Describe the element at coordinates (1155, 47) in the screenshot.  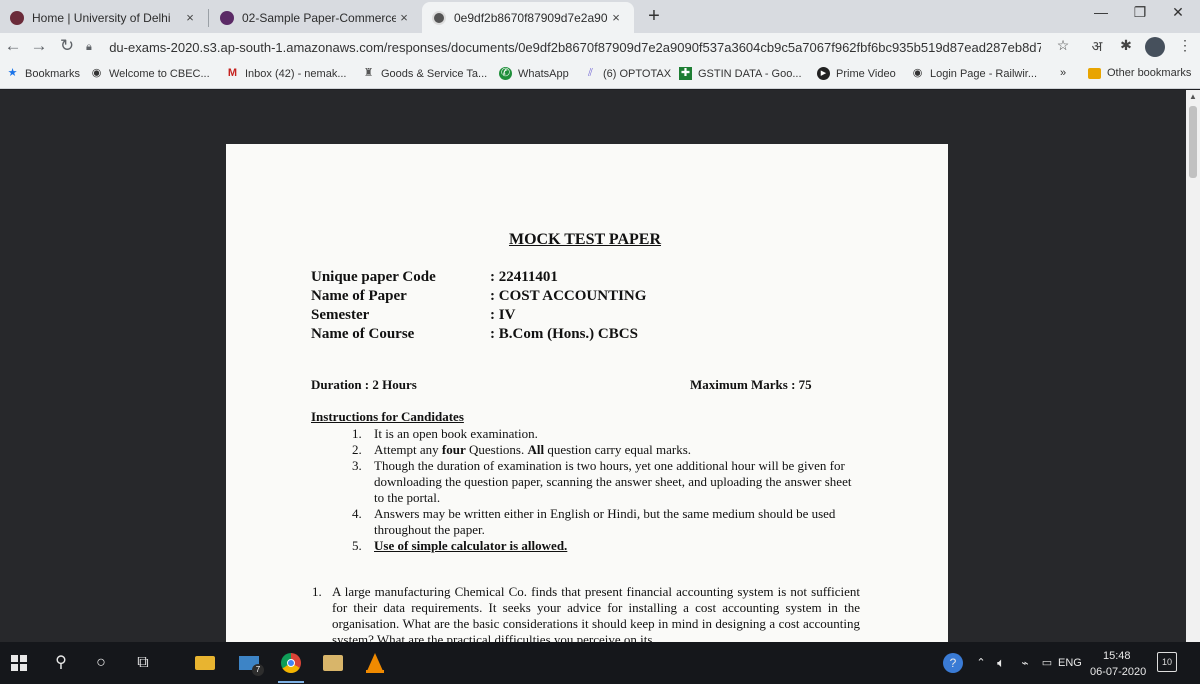
I see `profile-avatar` at that location.